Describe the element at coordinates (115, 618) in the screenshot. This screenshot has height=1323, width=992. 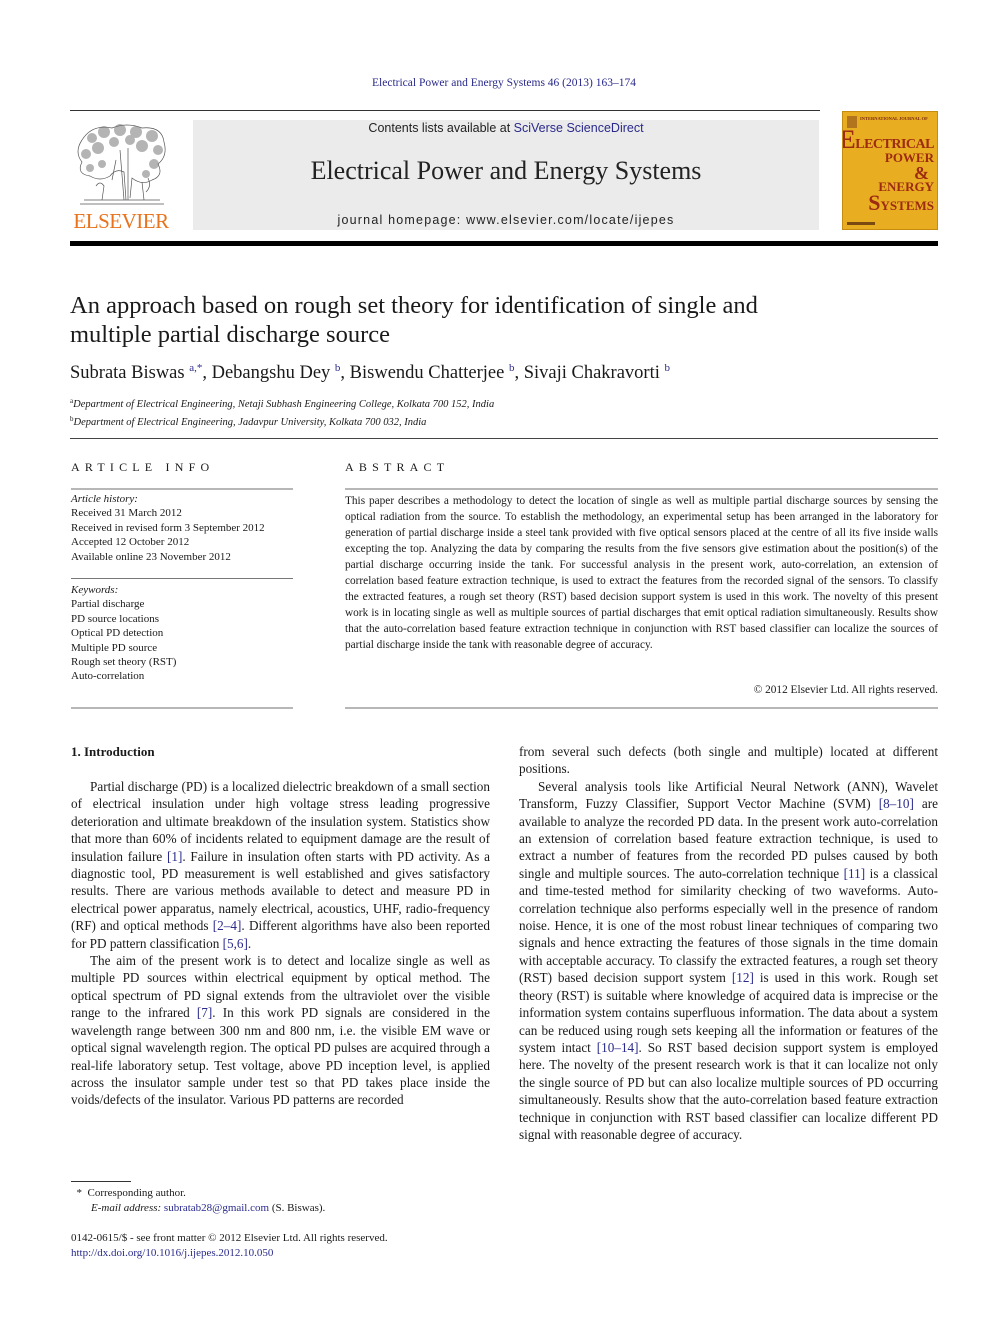
I see `keyword: PD source locations` at that location.